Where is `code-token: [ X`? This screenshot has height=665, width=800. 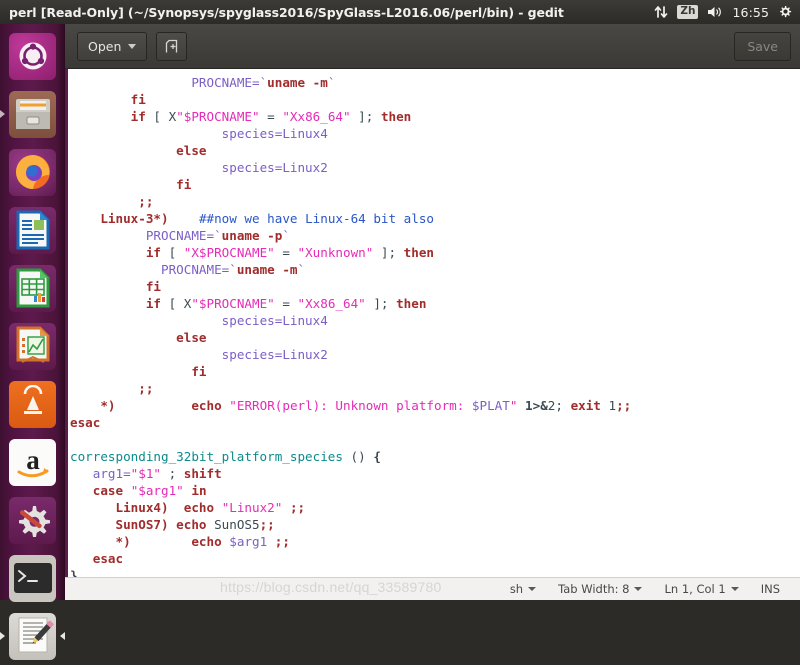 code-token: [ X is located at coordinates (161, 116).